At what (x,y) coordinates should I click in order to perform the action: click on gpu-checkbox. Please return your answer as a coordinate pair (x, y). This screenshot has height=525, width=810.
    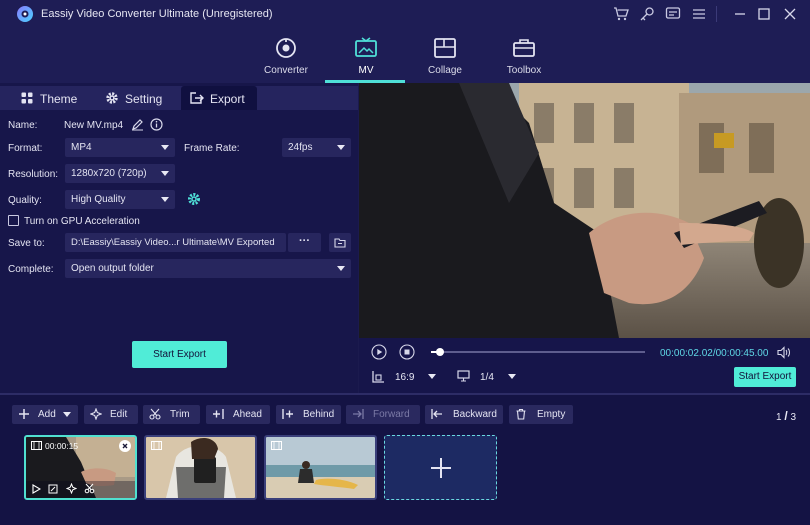
    Looking at the image, I should click on (13, 220).